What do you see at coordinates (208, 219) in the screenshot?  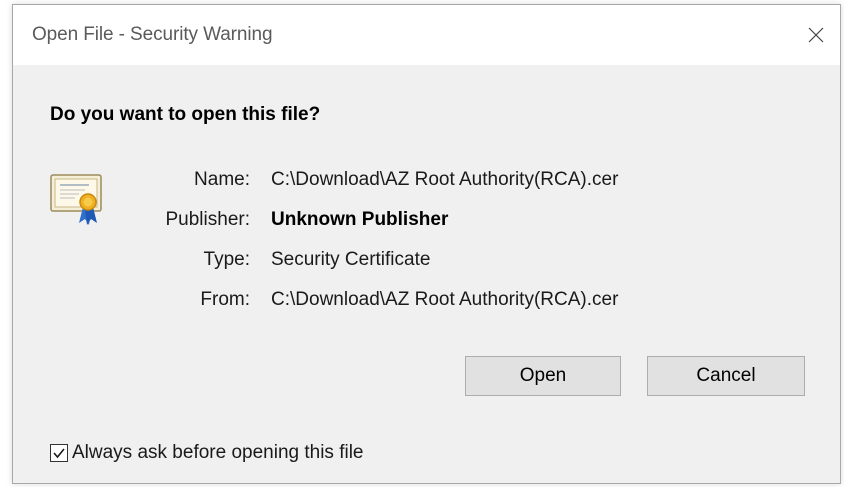 I see `field-label: Publisher:` at bounding box center [208, 219].